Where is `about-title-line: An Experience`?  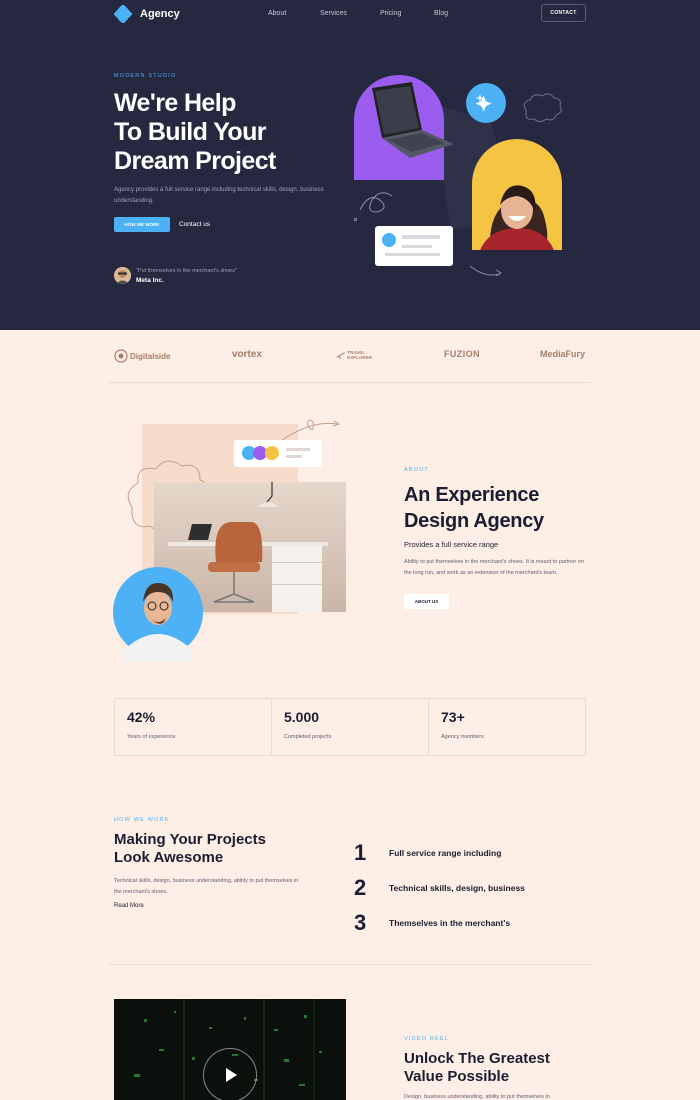 about-title-line: An Experience is located at coordinates (472, 495).